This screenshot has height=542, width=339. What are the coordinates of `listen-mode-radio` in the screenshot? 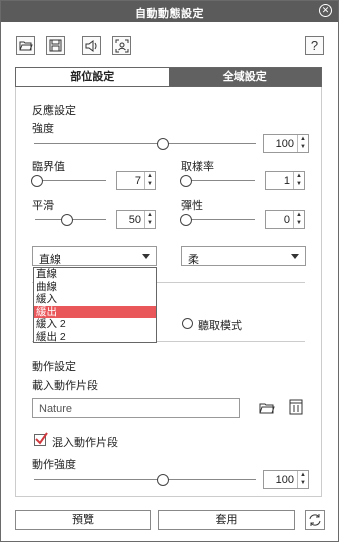 It's located at (187, 323).